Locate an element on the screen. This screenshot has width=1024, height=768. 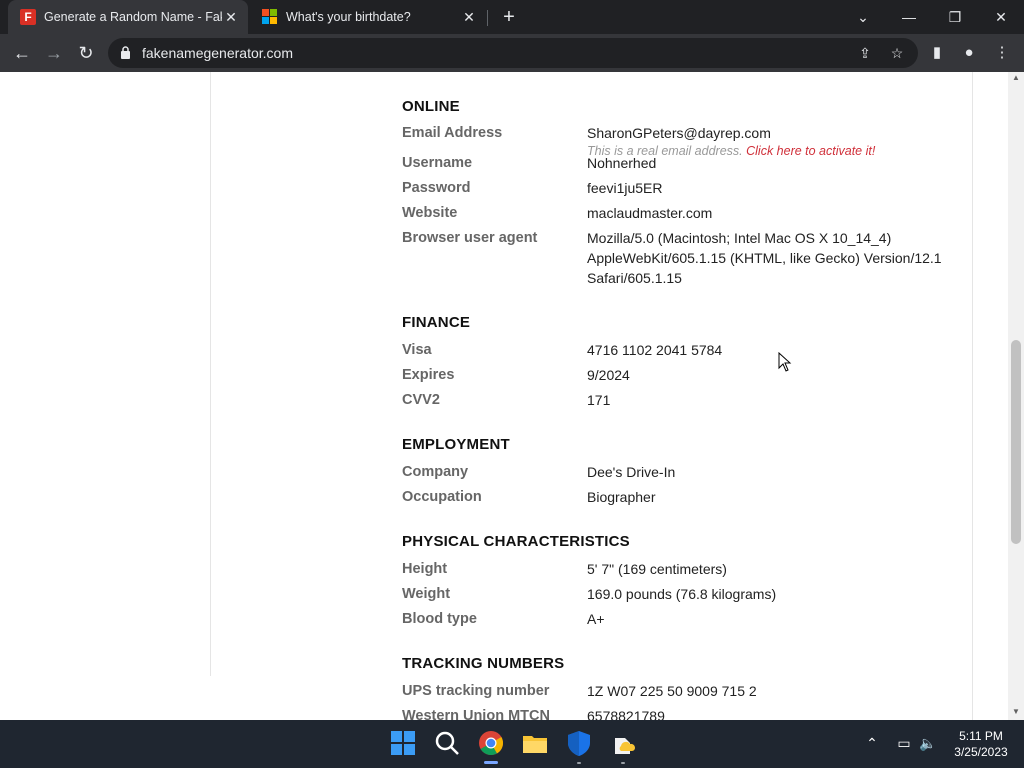
occupation-label: Occupation is located at coordinates (442, 497).